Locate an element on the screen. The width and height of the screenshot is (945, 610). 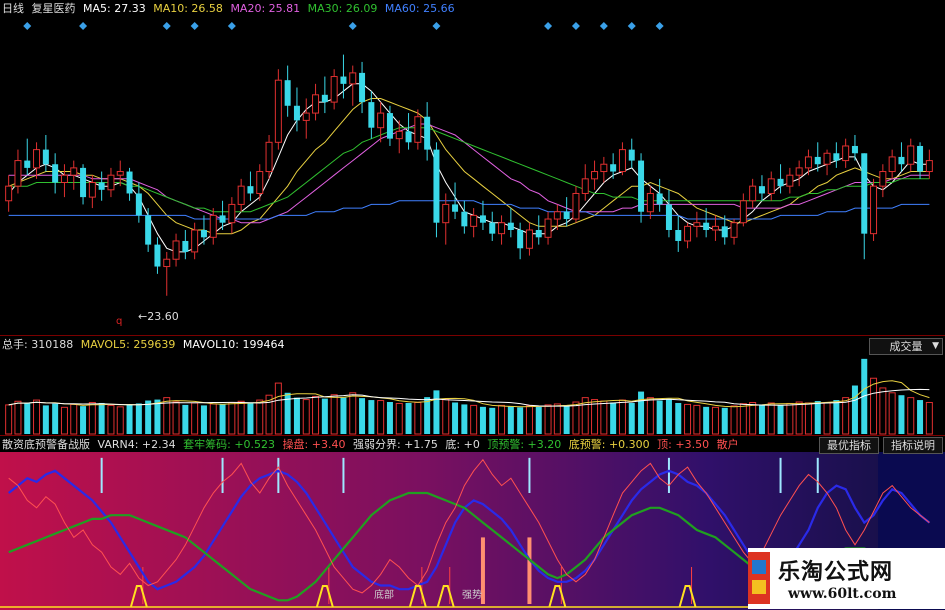
best-indicator-button: 最优指标 is located at coordinates (849, 445).